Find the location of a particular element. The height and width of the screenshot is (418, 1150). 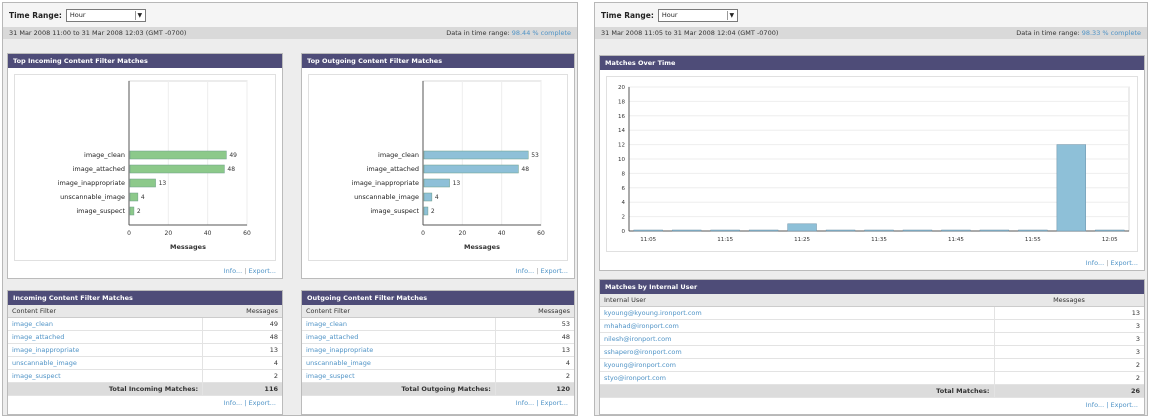

y-tick-label: 12 is located at coordinates (621, 146).